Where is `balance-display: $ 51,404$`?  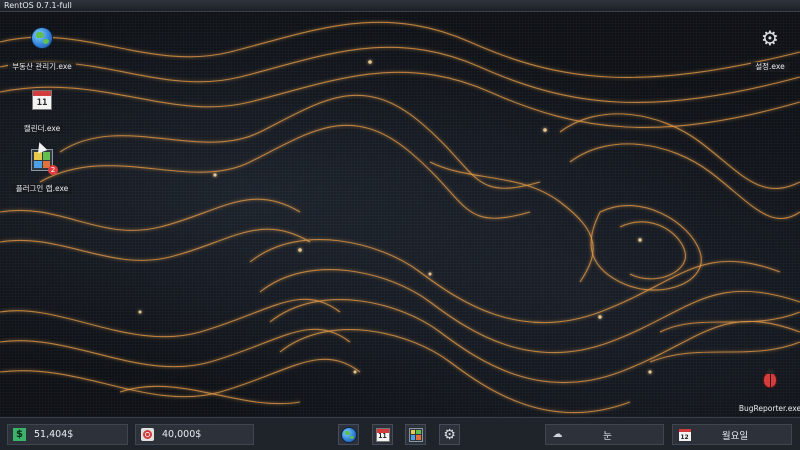 balance-display: $ 51,404$ is located at coordinates (67, 434).